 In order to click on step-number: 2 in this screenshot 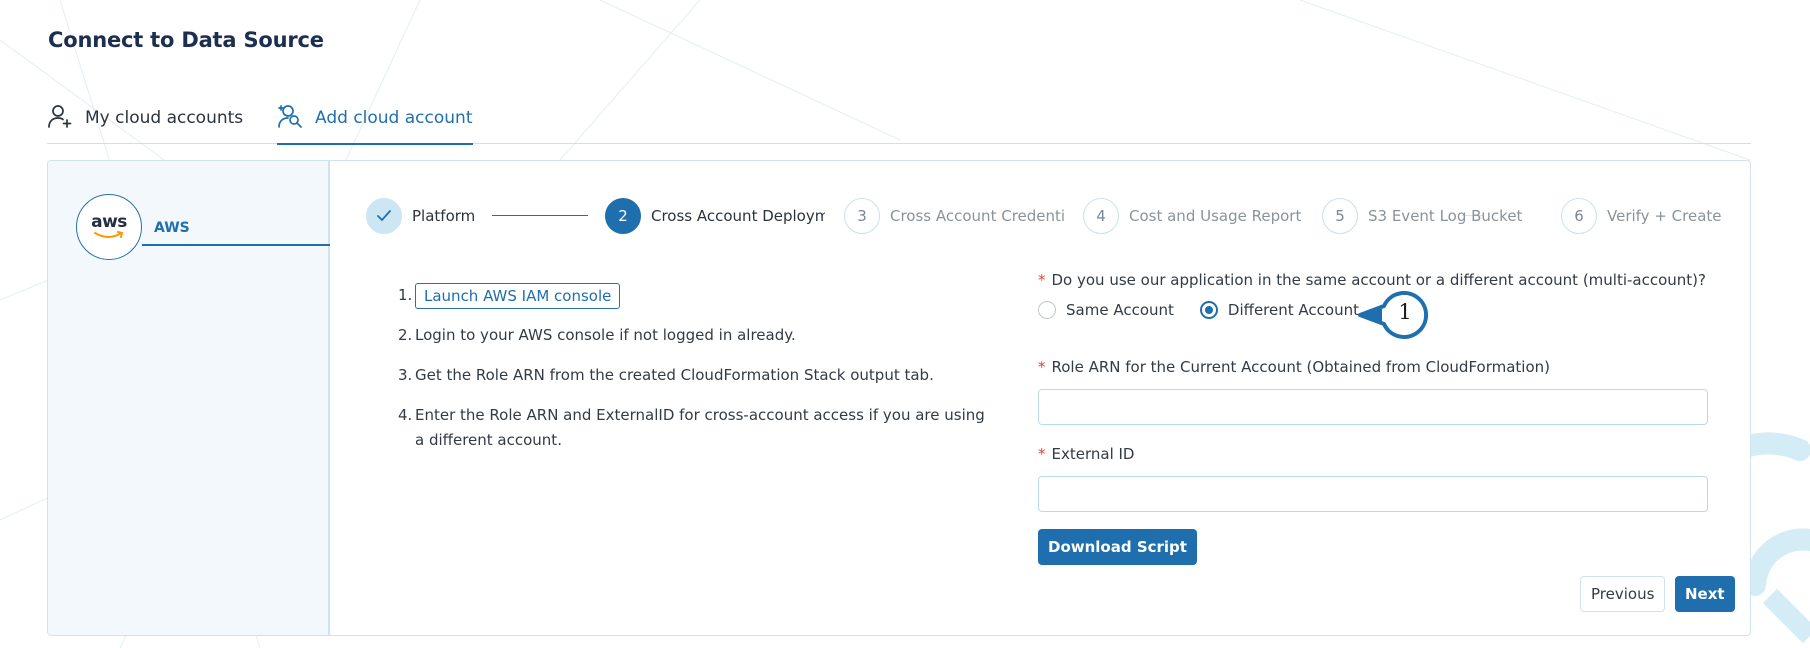, I will do `click(623, 216)`.